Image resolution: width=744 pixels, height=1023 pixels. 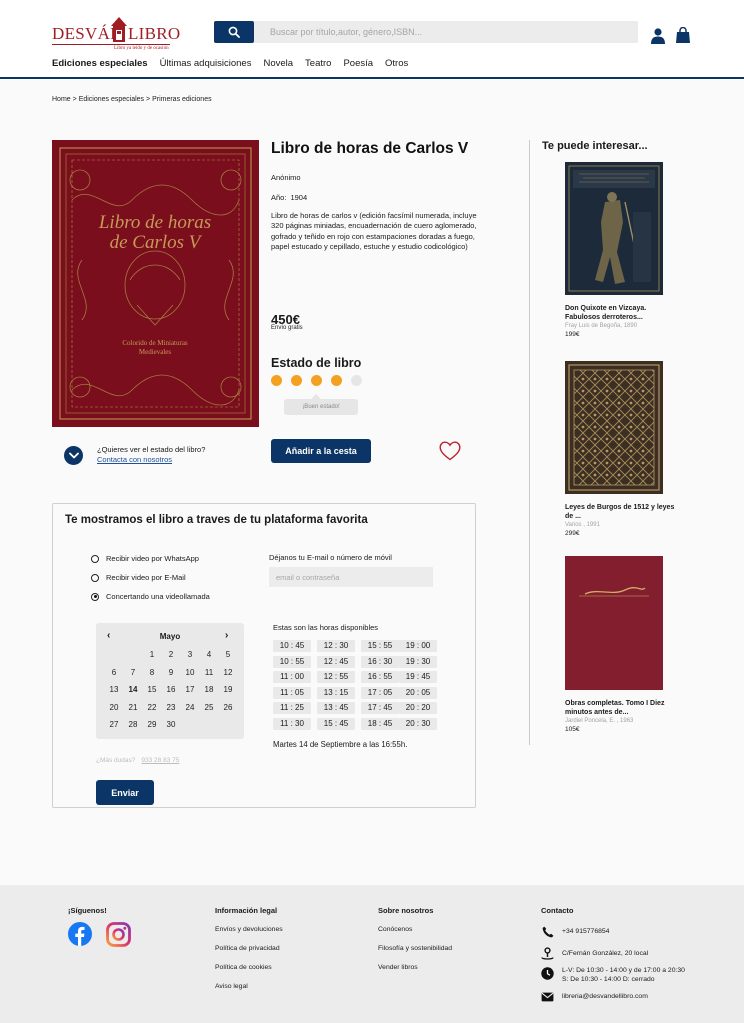 I want to click on footer-link-conocenos: Conócenos, so click(x=395, y=929).